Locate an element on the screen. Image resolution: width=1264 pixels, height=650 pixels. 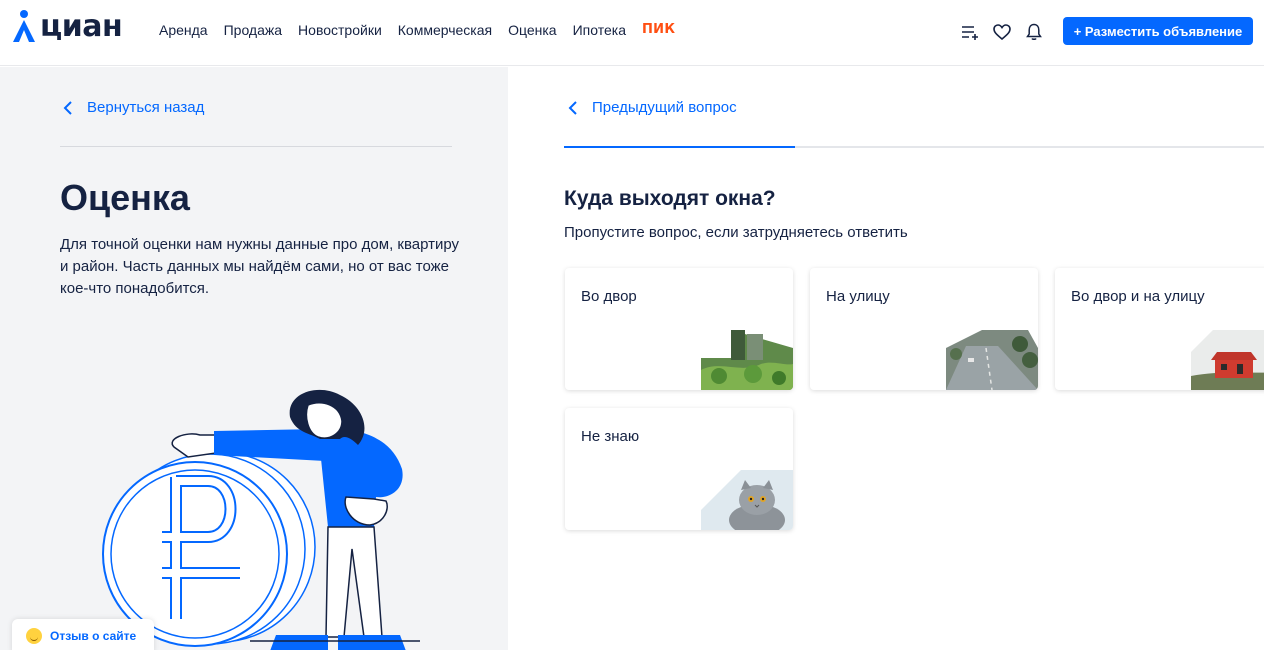
page-title: Оценка is located at coordinates (125, 197).